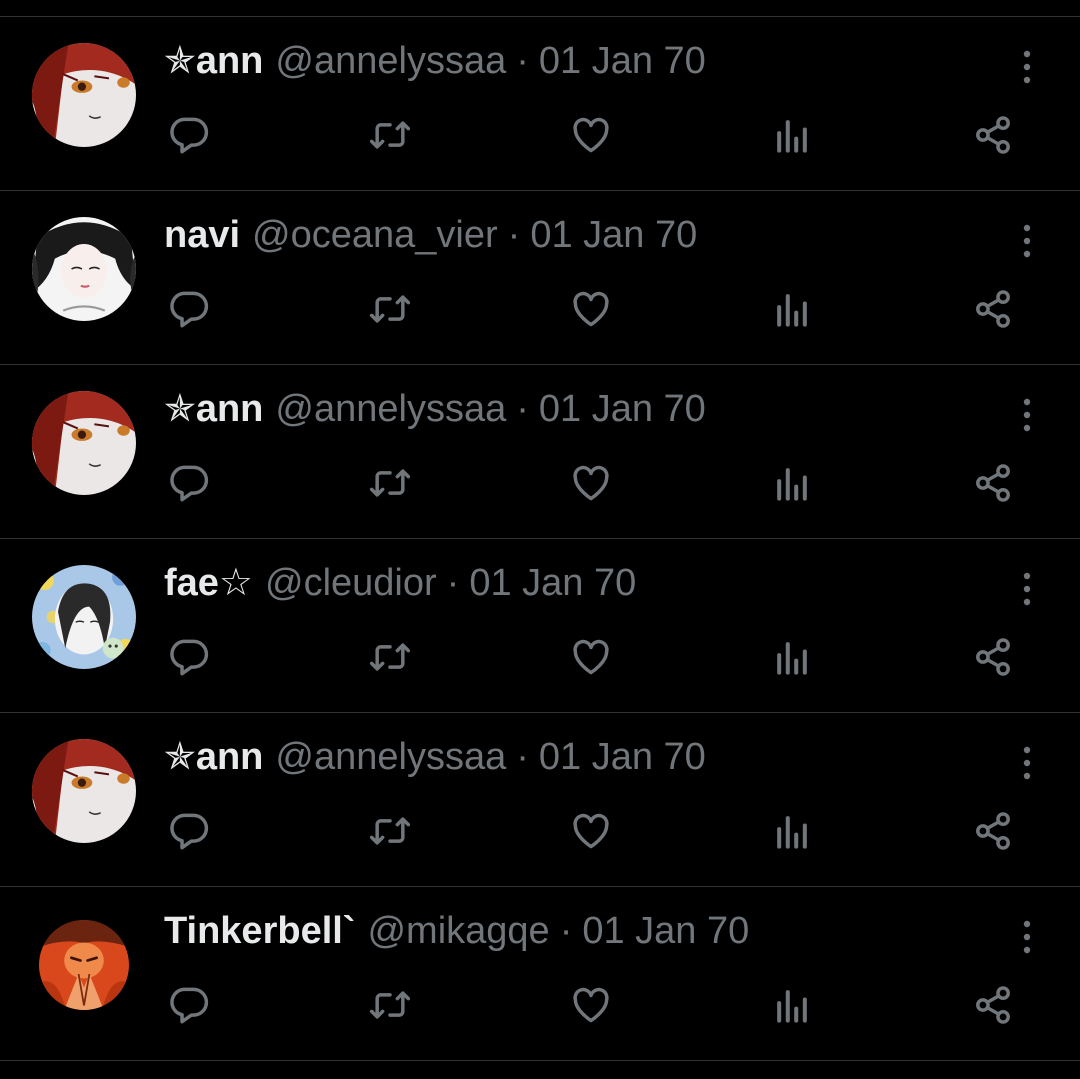 The height and width of the screenshot is (1079, 1080). Describe the element at coordinates (202, 235) in the screenshot. I see `display-name: navi` at that location.